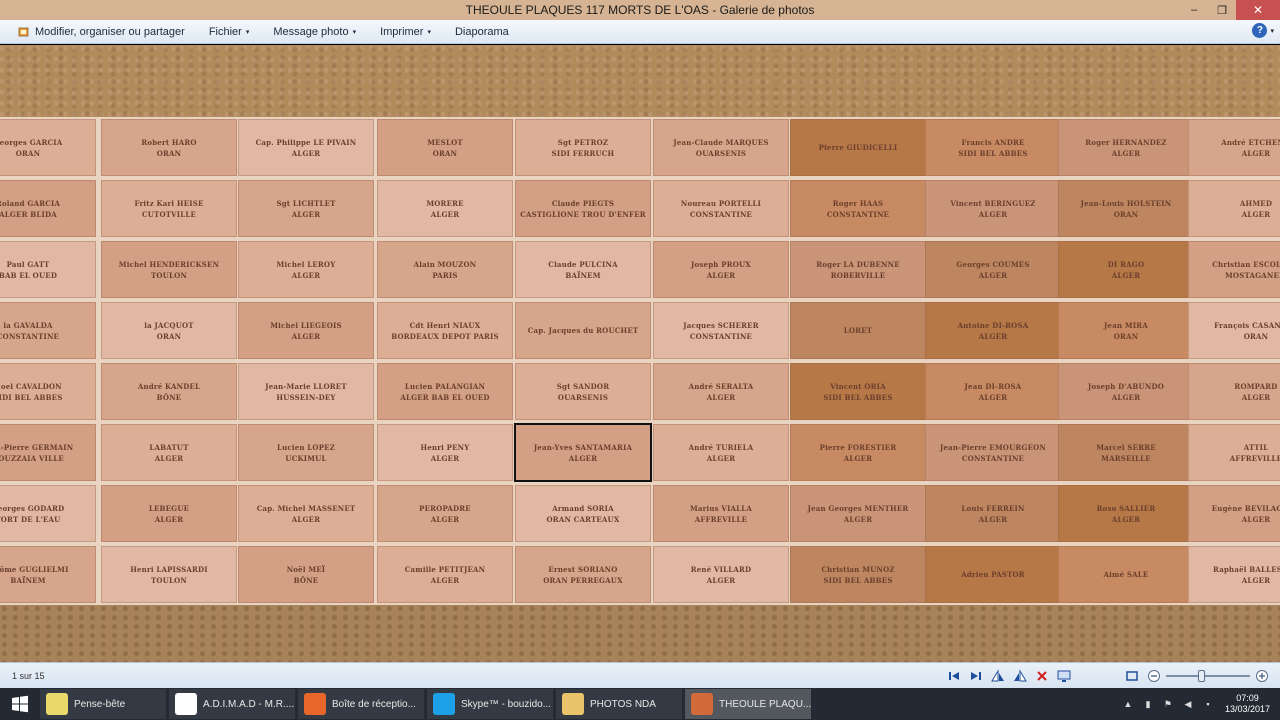  What do you see at coordinates (1128, 704) in the screenshot?
I see `show-hidden-icons-icon: ▲` at bounding box center [1128, 704].